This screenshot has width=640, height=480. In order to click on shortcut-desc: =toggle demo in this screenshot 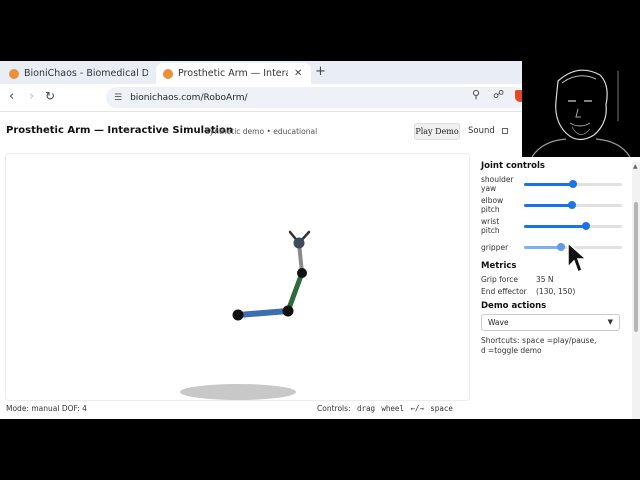, I will do `click(514, 350)`.